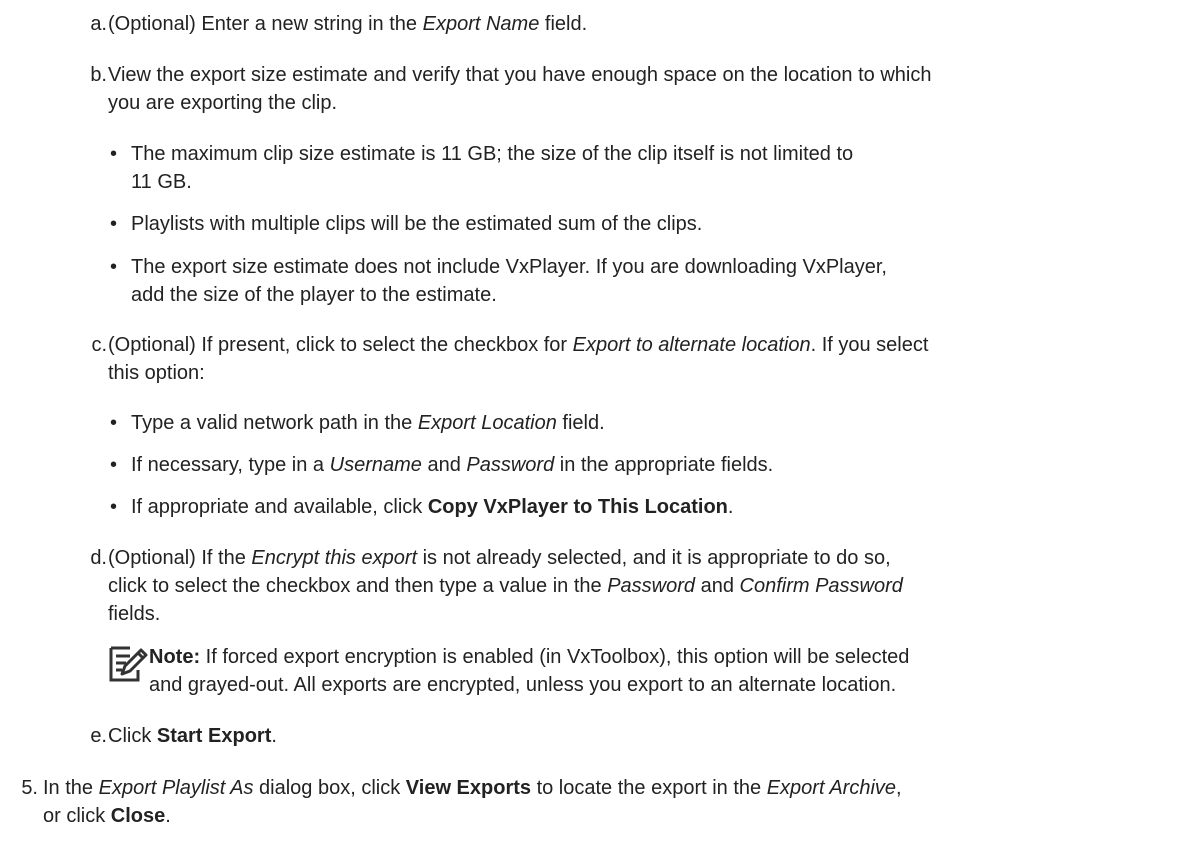 The image size is (1179, 852). What do you see at coordinates (717, 586) in the screenshot?
I see `step-d-line2-mid: and` at bounding box center [717, 586].